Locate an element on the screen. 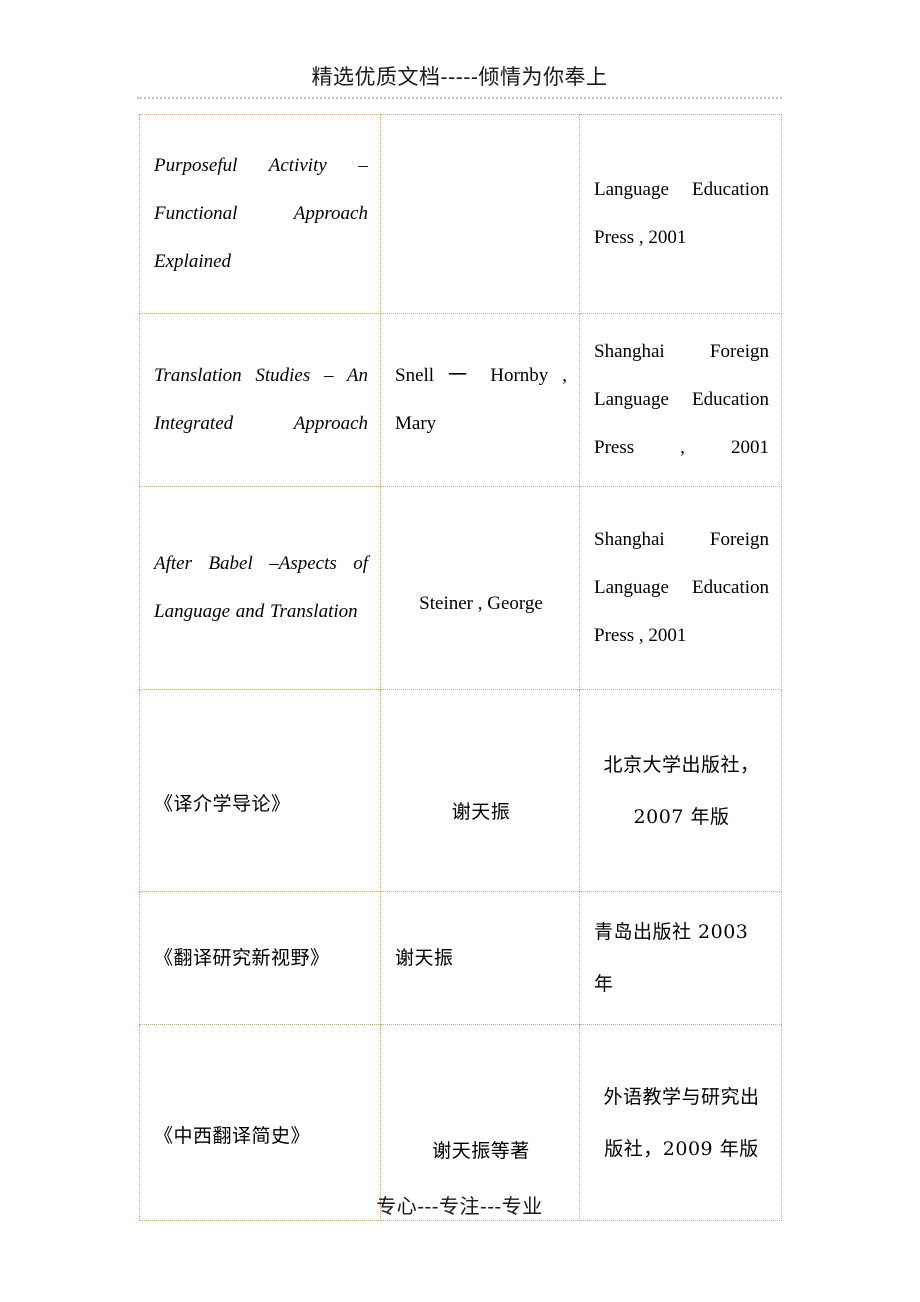  header-rule-divider is located at coordinates (459, 98).